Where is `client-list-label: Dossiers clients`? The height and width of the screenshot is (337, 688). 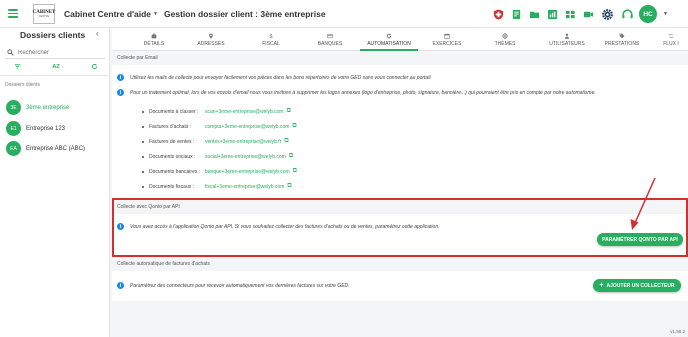
client-list-label: Dossiers clients is located at coordinates (23, 85).